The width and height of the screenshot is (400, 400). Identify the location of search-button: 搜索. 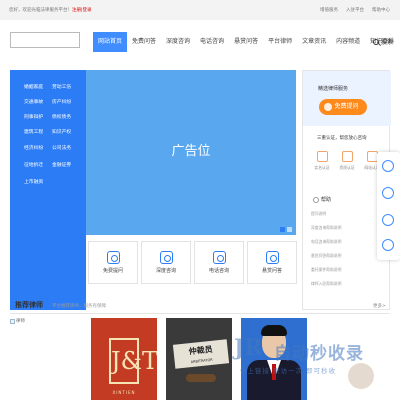
(383, 41).